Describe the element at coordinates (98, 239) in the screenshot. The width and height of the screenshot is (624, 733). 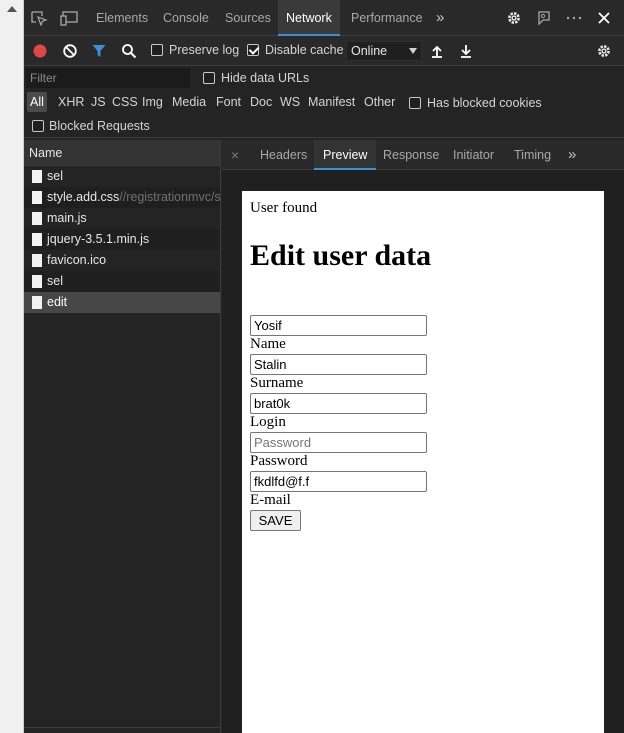
I see `request-name: jquery-3.5.1.min.js` at that location.